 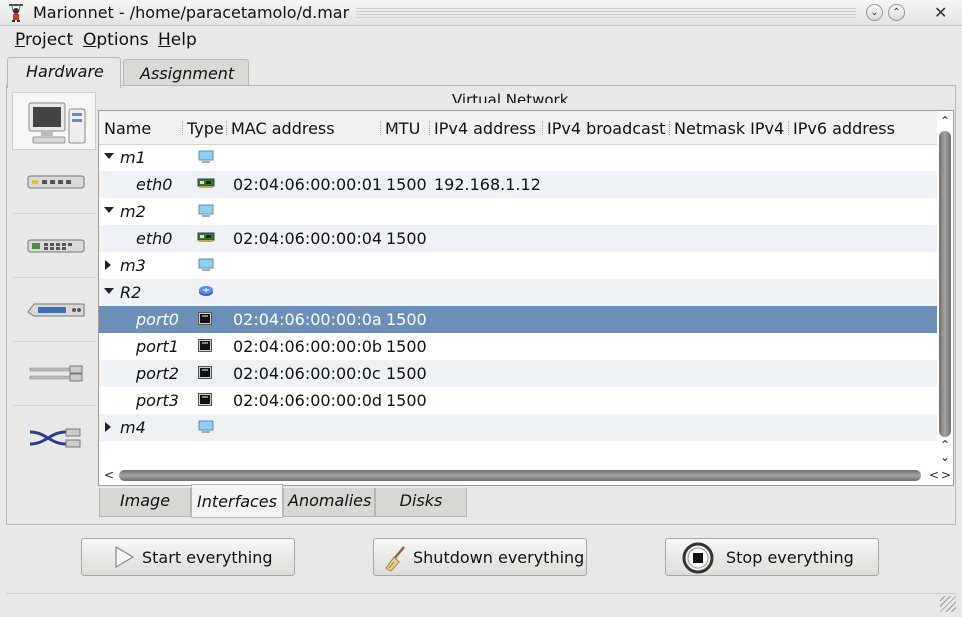 What do you see at coordinates (698, 558) in the screenshot?
I see `stop-icon` at bounding box center [698, 558].